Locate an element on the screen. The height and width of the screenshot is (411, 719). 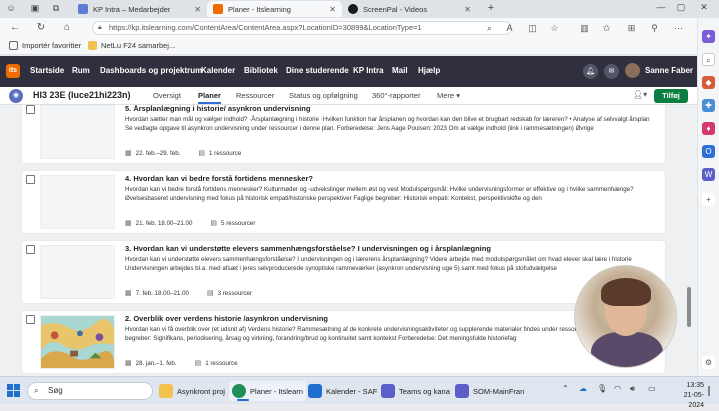
tab-actions-icon: ⧉ is located at coordinates (56, 8).